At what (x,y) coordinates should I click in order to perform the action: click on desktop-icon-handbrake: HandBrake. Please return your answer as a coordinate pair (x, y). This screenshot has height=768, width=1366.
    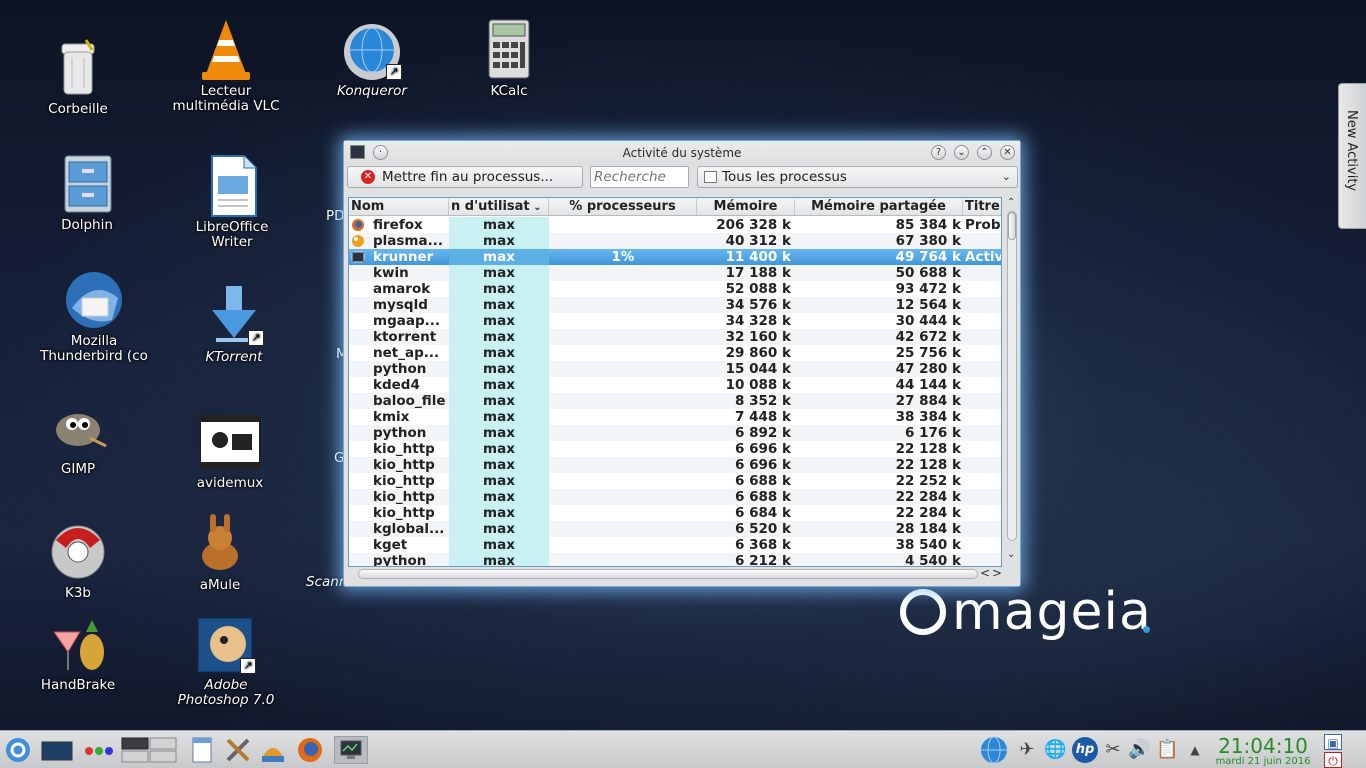
    Looking at the image, I should click on (78, 652).